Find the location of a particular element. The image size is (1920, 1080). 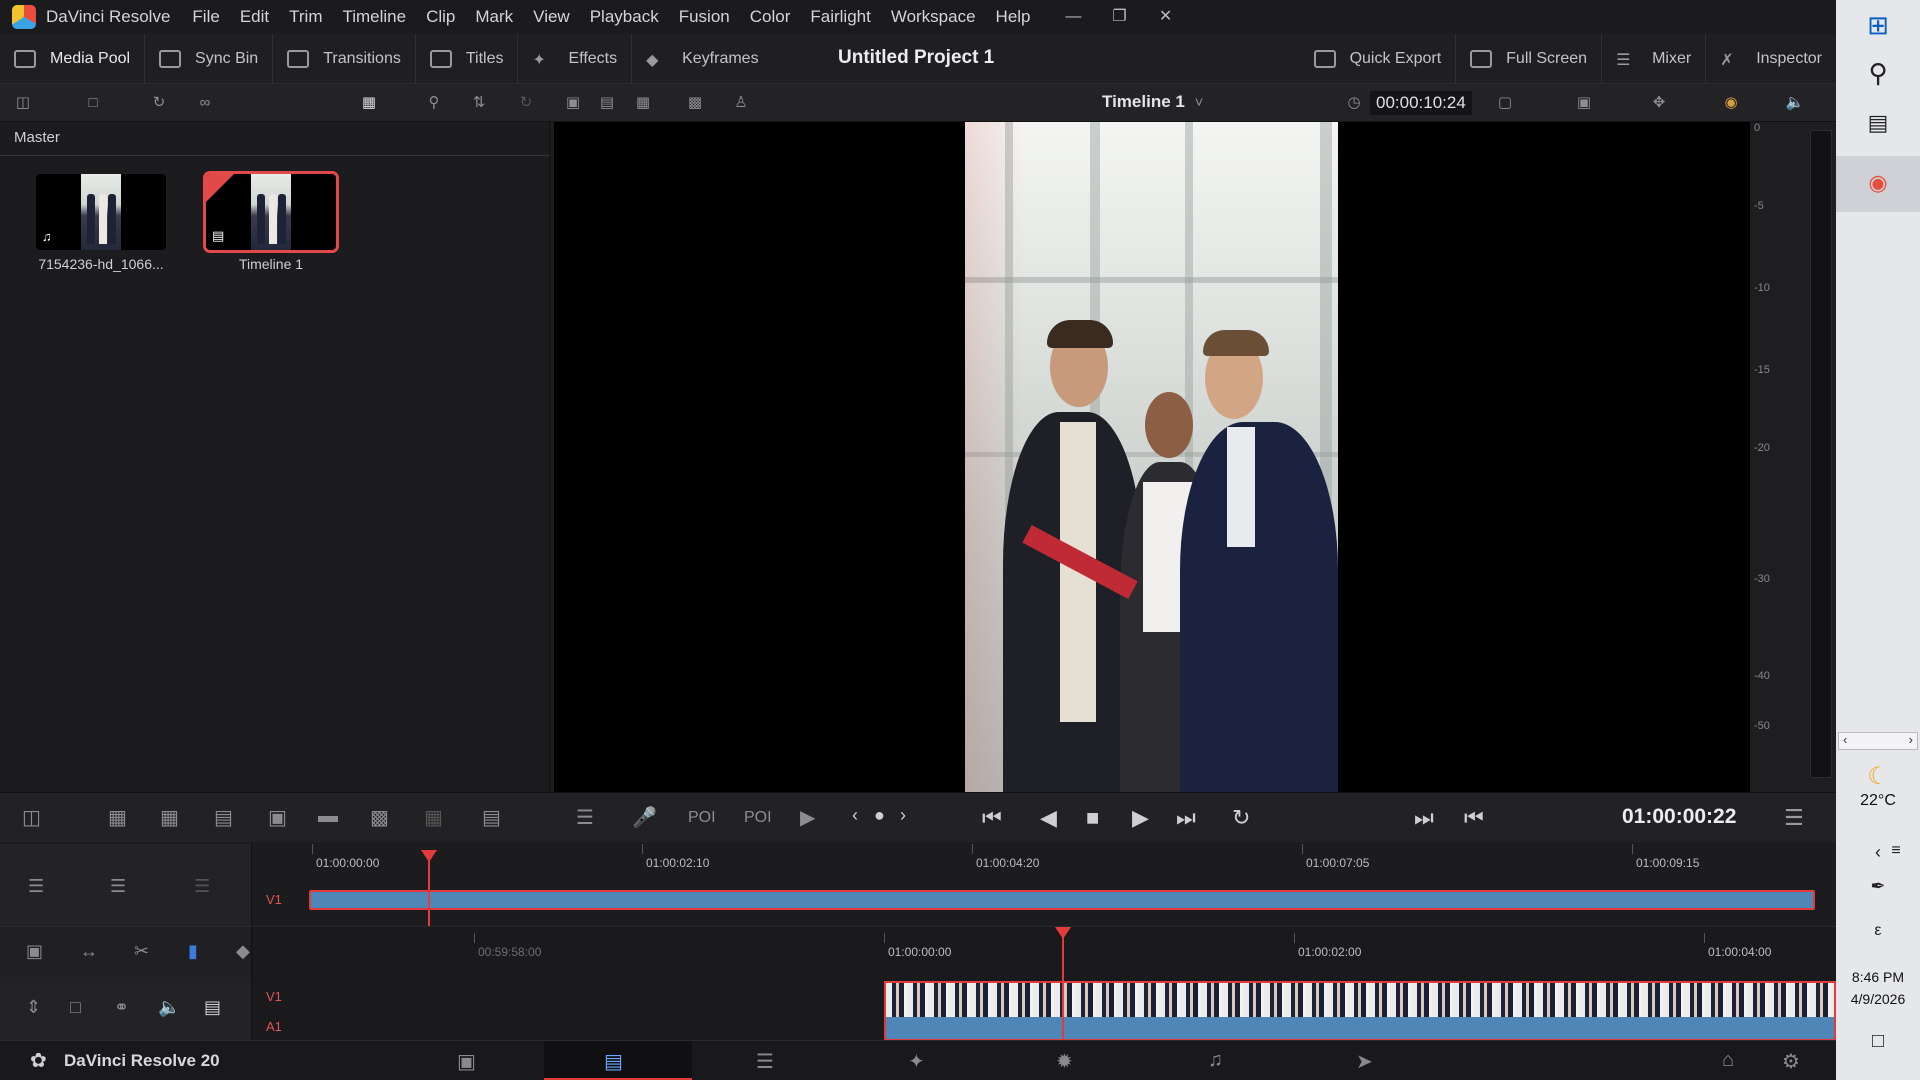

person-icon: ♙ is located at coordinates (741, 103).